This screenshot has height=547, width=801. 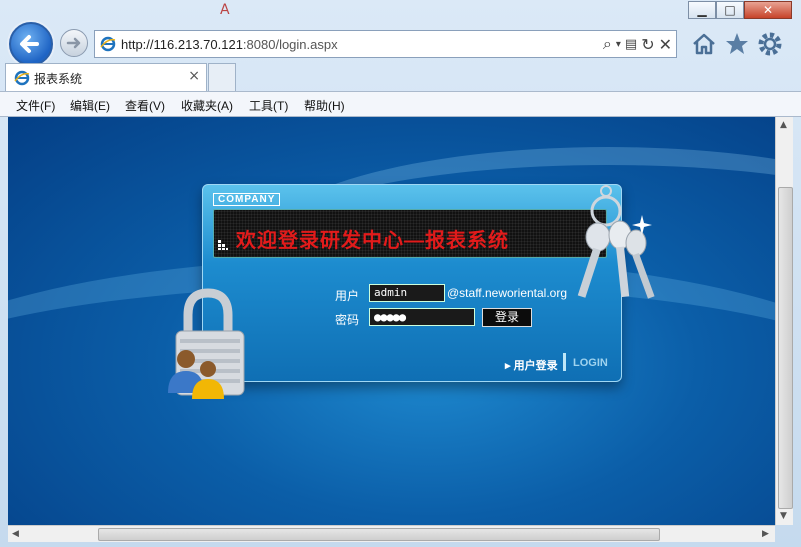 What do you see at coordinates (607, 44) in the screenshot?
I see `search-icon: ⌕` at bounding box center [607, 44].